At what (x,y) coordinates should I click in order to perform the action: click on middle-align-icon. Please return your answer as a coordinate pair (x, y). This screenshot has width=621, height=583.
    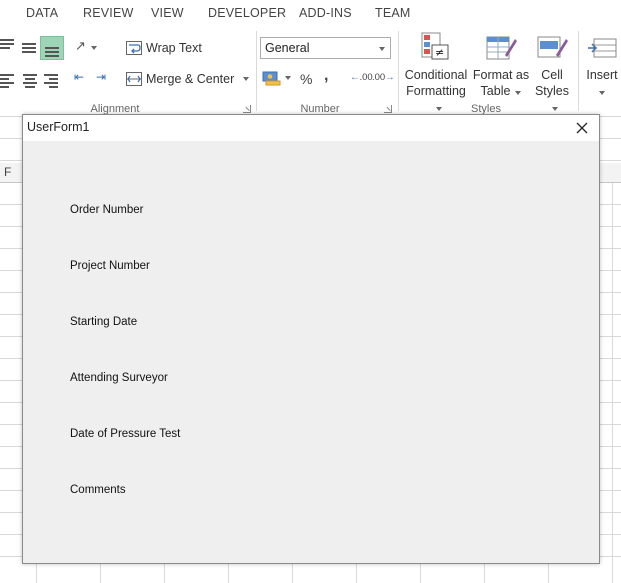
    Looking at the image, I should click on (30, 47).